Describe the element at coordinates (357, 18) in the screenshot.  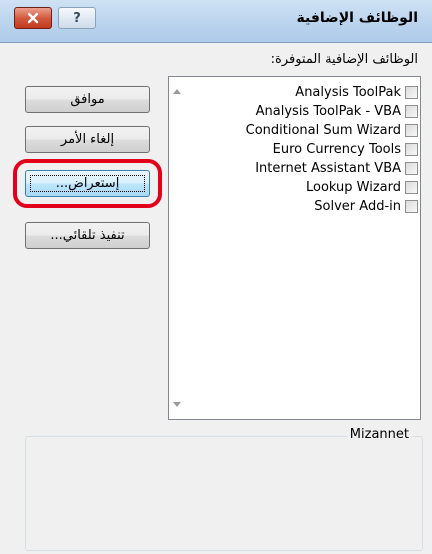
I see `dialog-title: الوظائف الإضافية` at that location.